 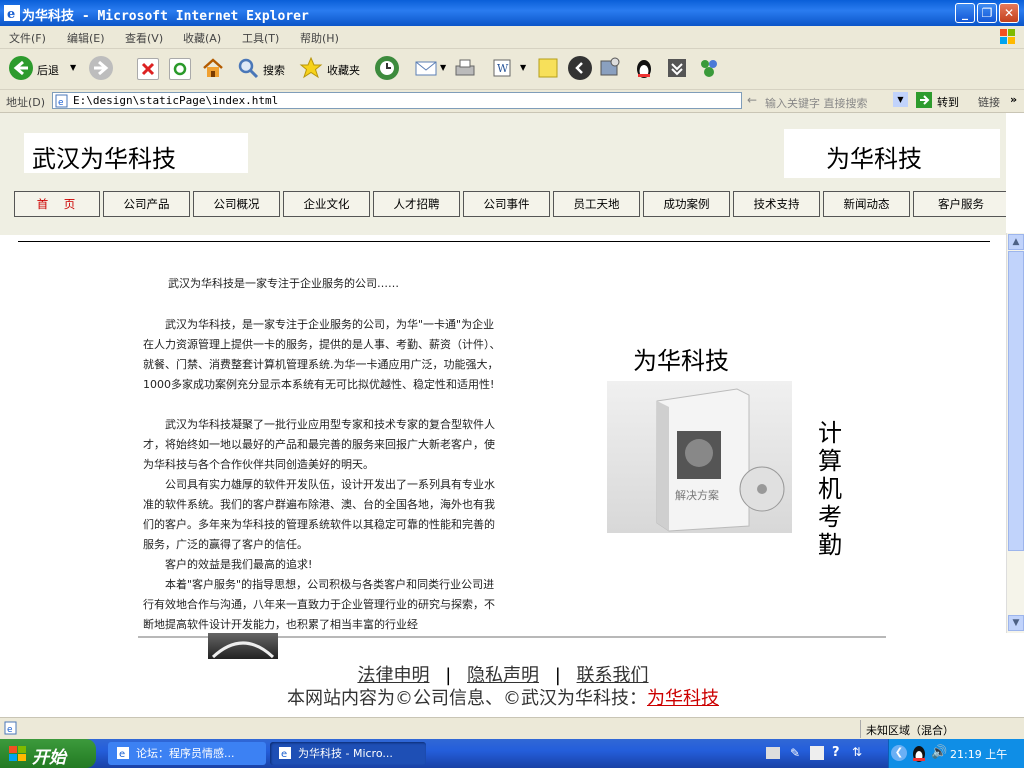 I want to click on ie-icon: e, so click(x=12, y=13).